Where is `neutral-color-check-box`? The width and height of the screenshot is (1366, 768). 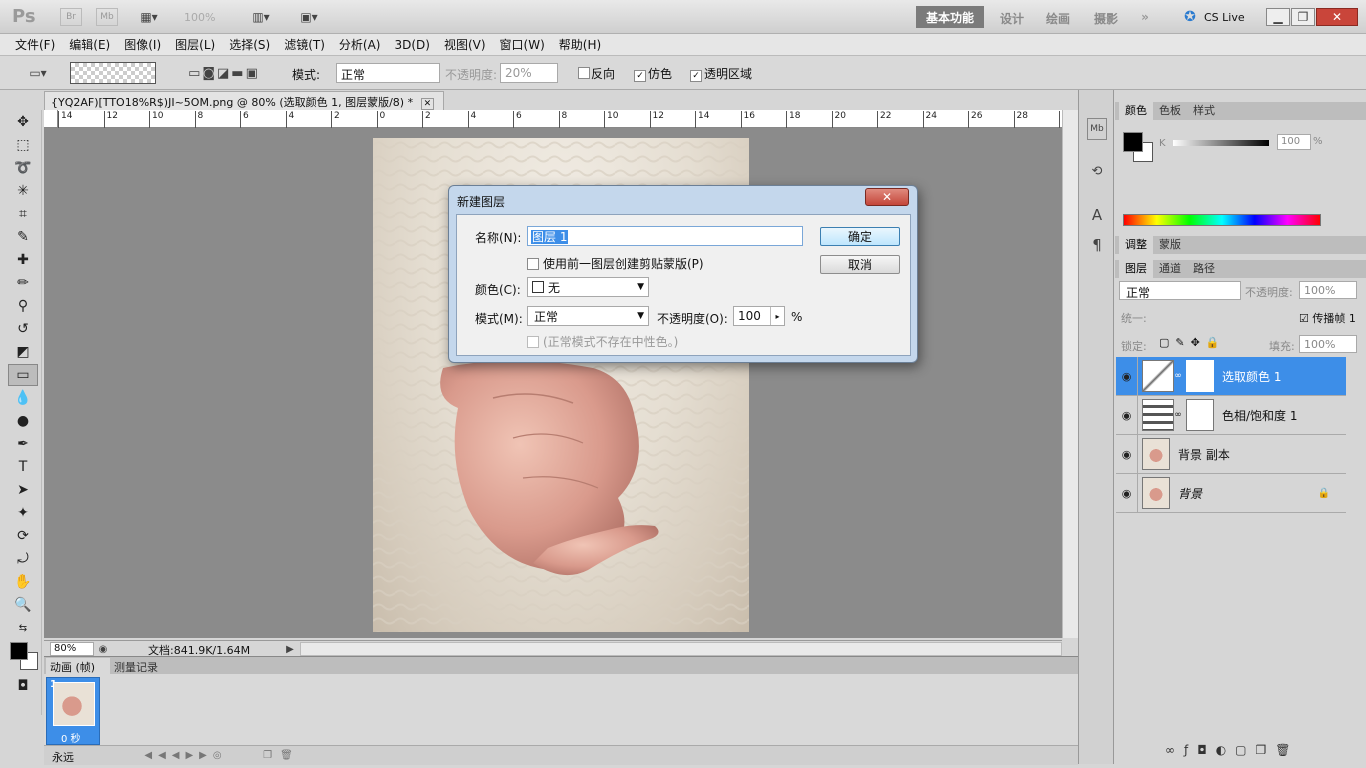
neutral-color-check-box is located at coordinates (533, 341).